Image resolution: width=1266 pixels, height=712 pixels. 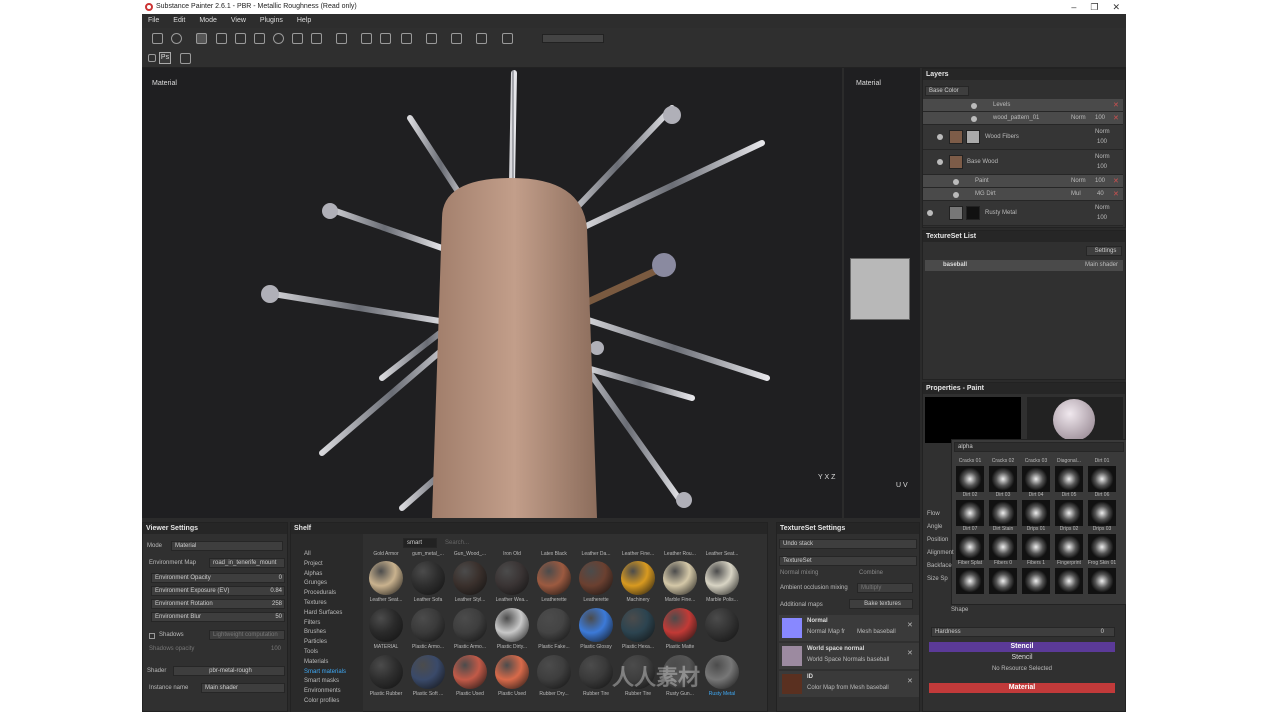 What do you see at coordinates (1023, 194) in the screenshot?
I see `layer-mg-dirt: MG Dirt Mul 40 ✕` at bounding box center [1023, 194].